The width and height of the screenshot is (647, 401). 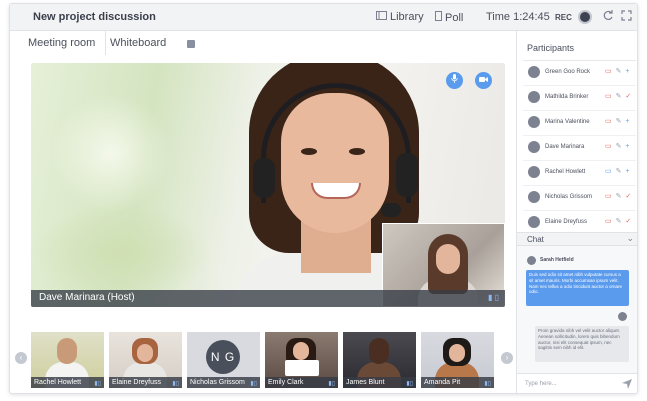 What do you see at coordinates (579, 198) in the screenshot?
I see `participant-item: Nicholas Grissom ▭ ✎ ✓` at bounding box center [579, 198].